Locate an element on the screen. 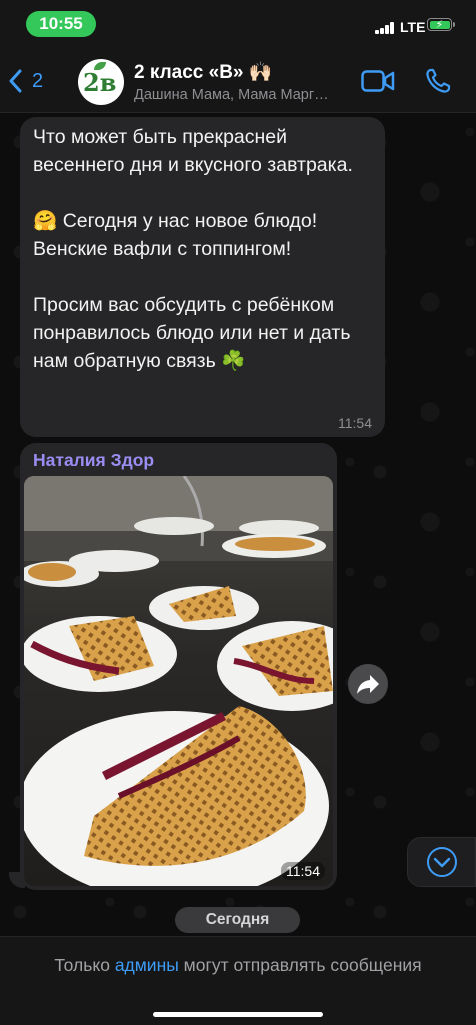  back-button: 2 is located at coordinates (25, 81).